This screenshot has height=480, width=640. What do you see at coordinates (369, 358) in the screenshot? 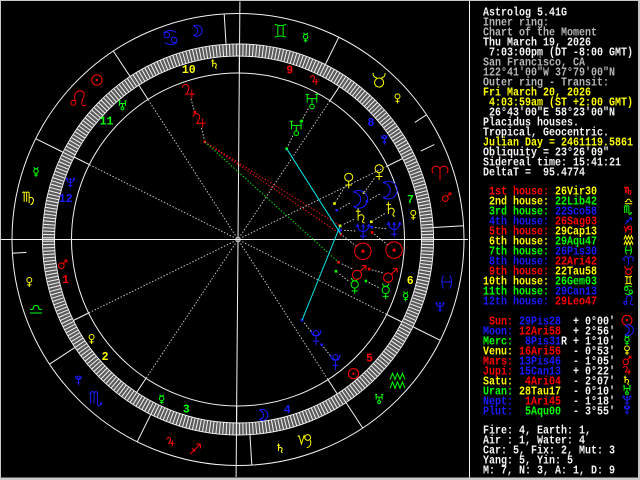
I see `svg-text: 5` at bounding box center [369, 358].